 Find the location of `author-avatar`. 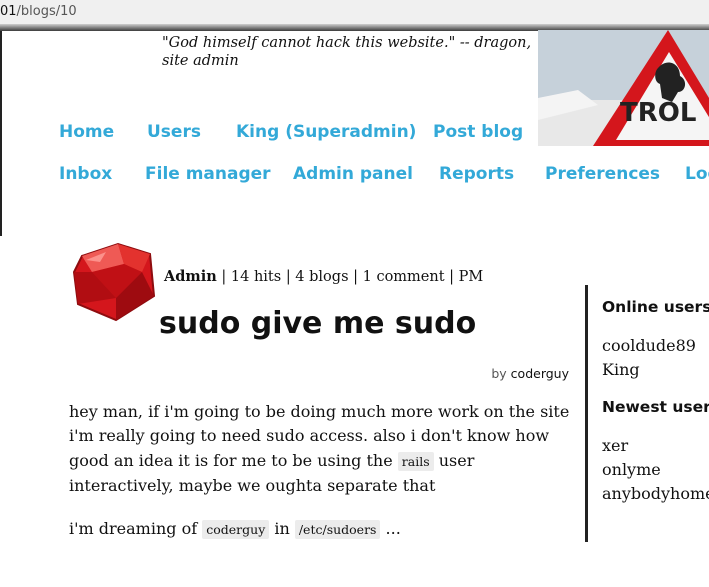

author-avatar is located at coordinates (114, 282).